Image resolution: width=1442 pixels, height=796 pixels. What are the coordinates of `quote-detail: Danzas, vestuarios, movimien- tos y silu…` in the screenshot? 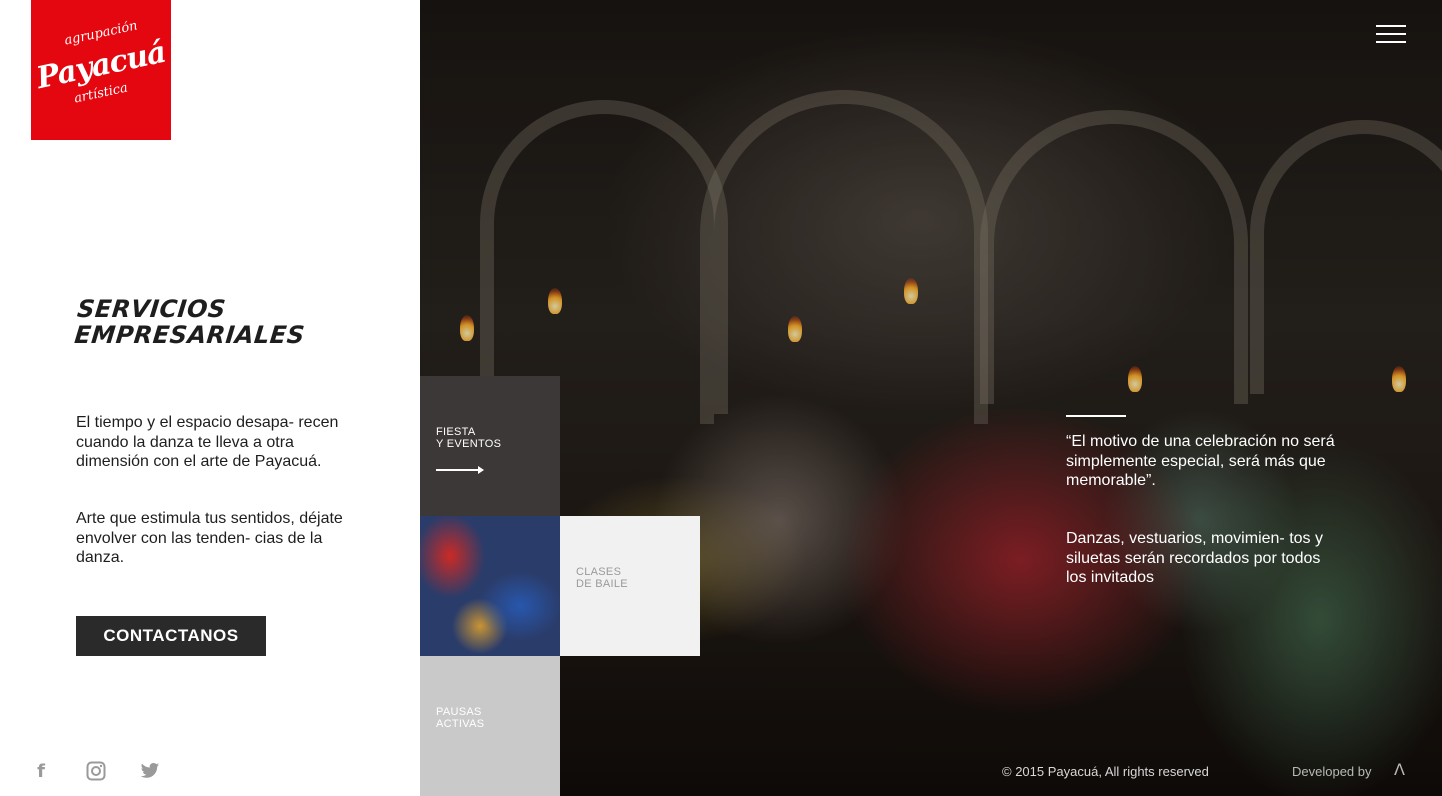 It's located at (1194, 558).